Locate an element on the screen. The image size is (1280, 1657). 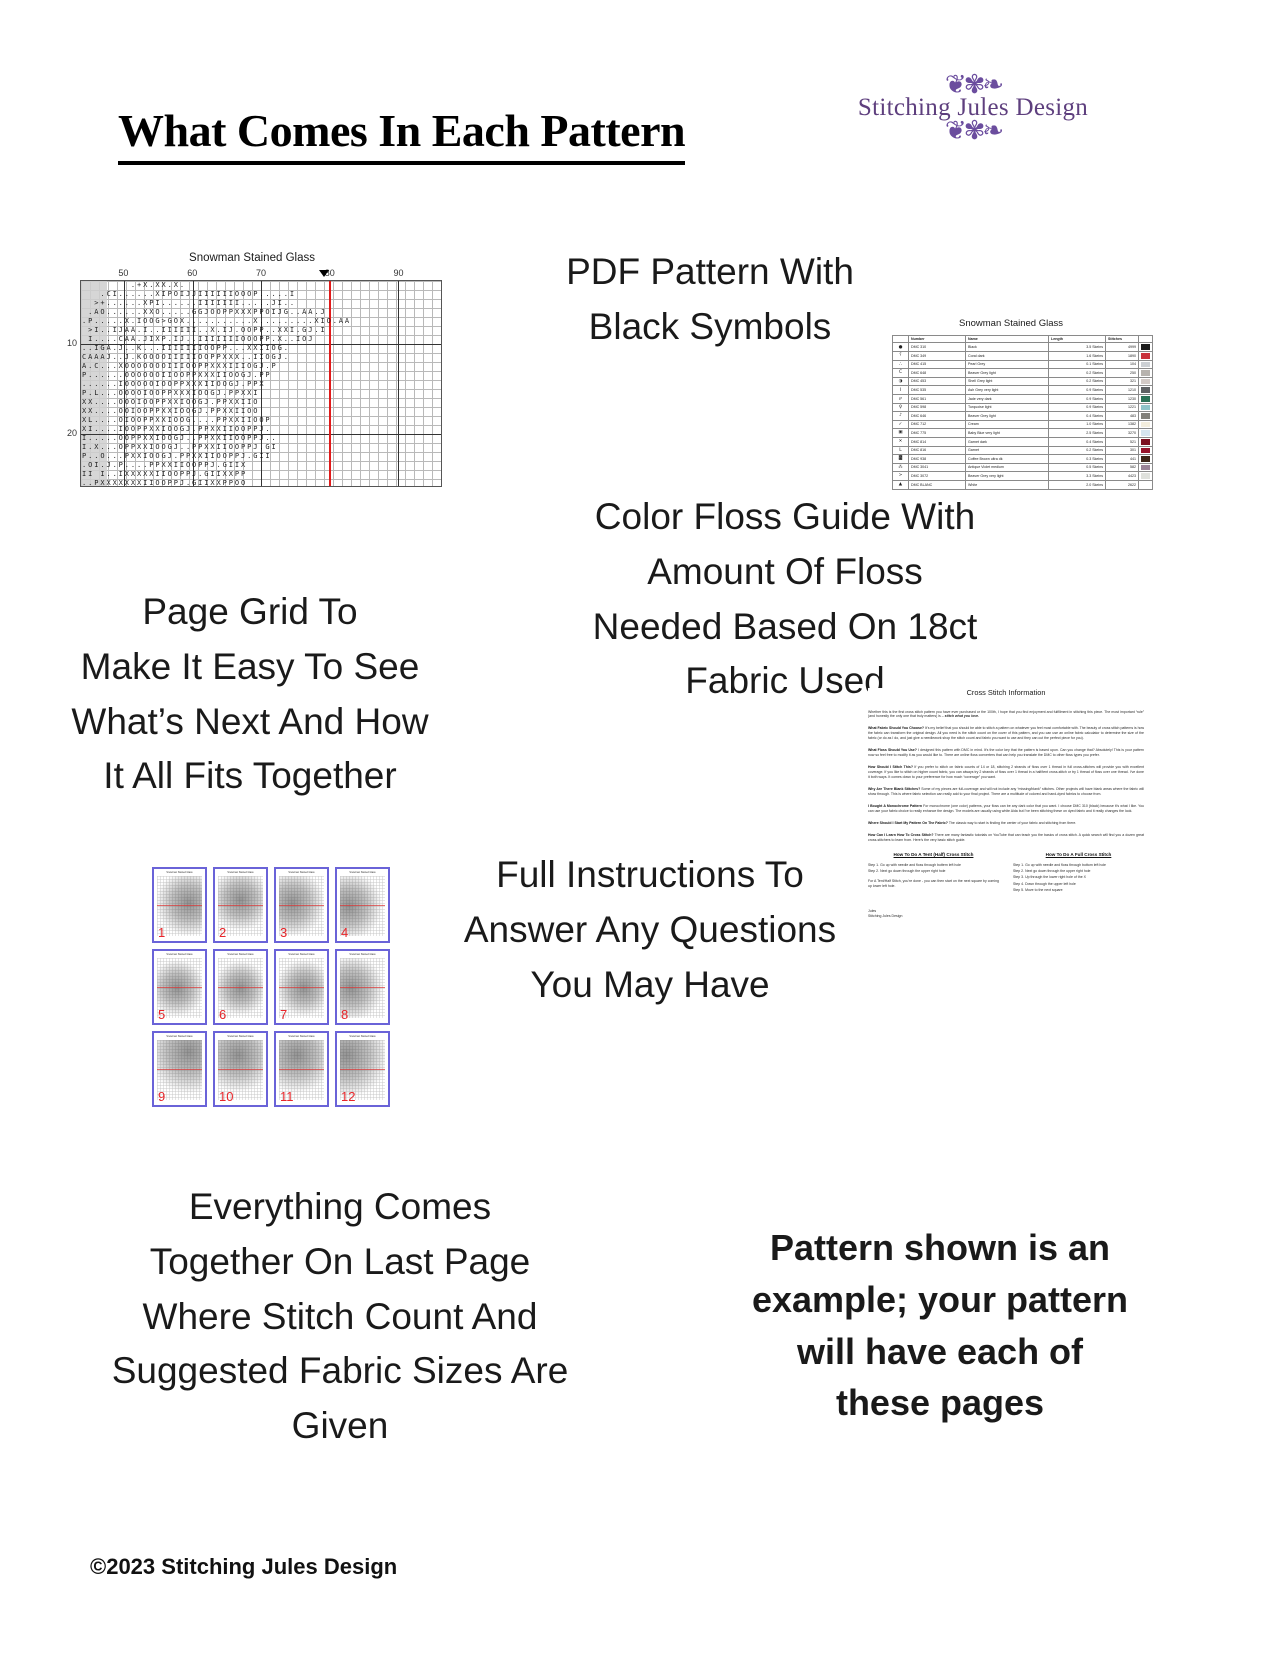
floss-cell-stitches: 3270 is located at coordinates (1122, 433).